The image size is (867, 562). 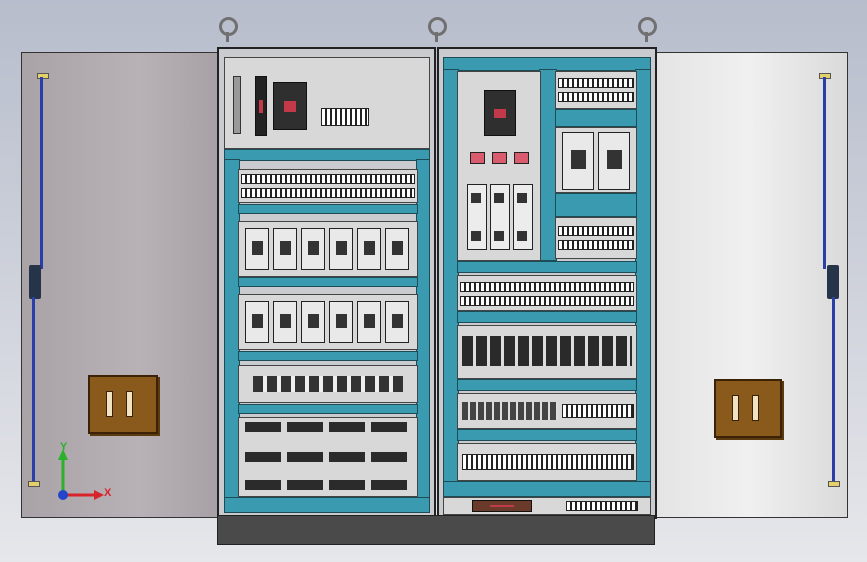 I want to click on terminal-block-top, so click(x=596, y=90).